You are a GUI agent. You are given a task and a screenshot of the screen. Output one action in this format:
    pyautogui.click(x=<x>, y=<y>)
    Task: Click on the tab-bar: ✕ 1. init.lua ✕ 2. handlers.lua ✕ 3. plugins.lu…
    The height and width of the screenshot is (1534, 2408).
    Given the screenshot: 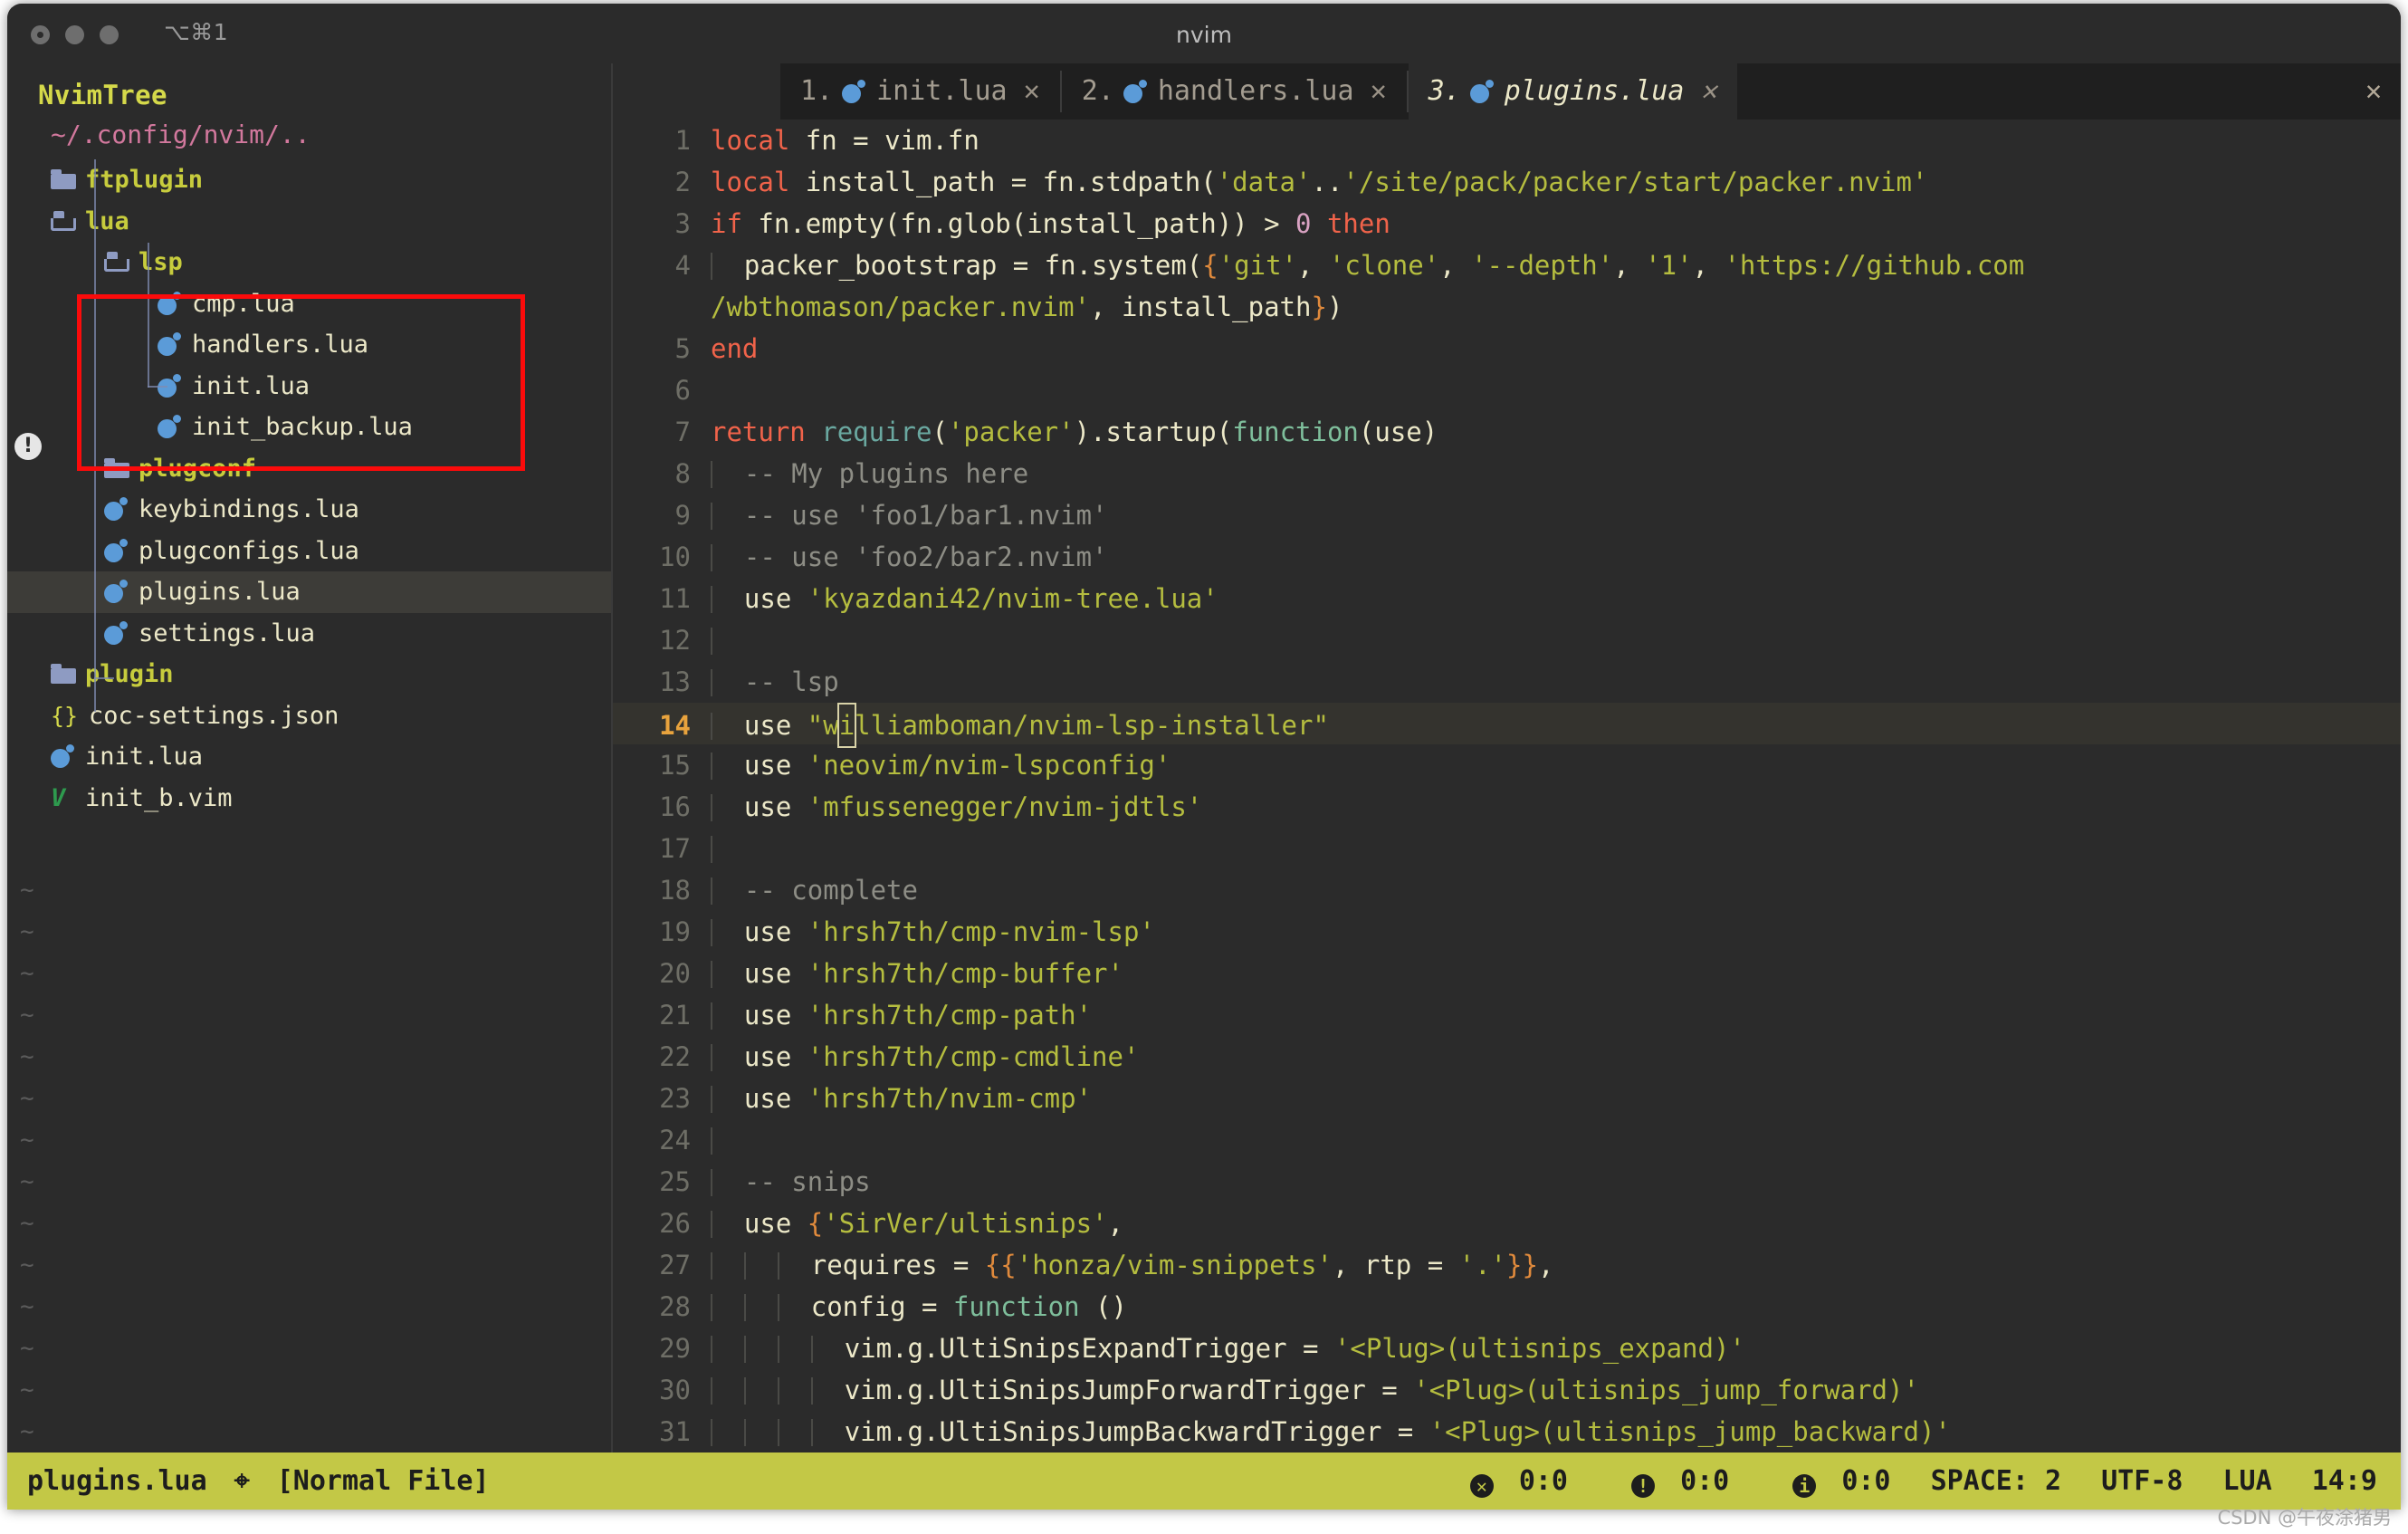 What is the action you would take?
    pyautogui.click(x=1507, y=91)
    